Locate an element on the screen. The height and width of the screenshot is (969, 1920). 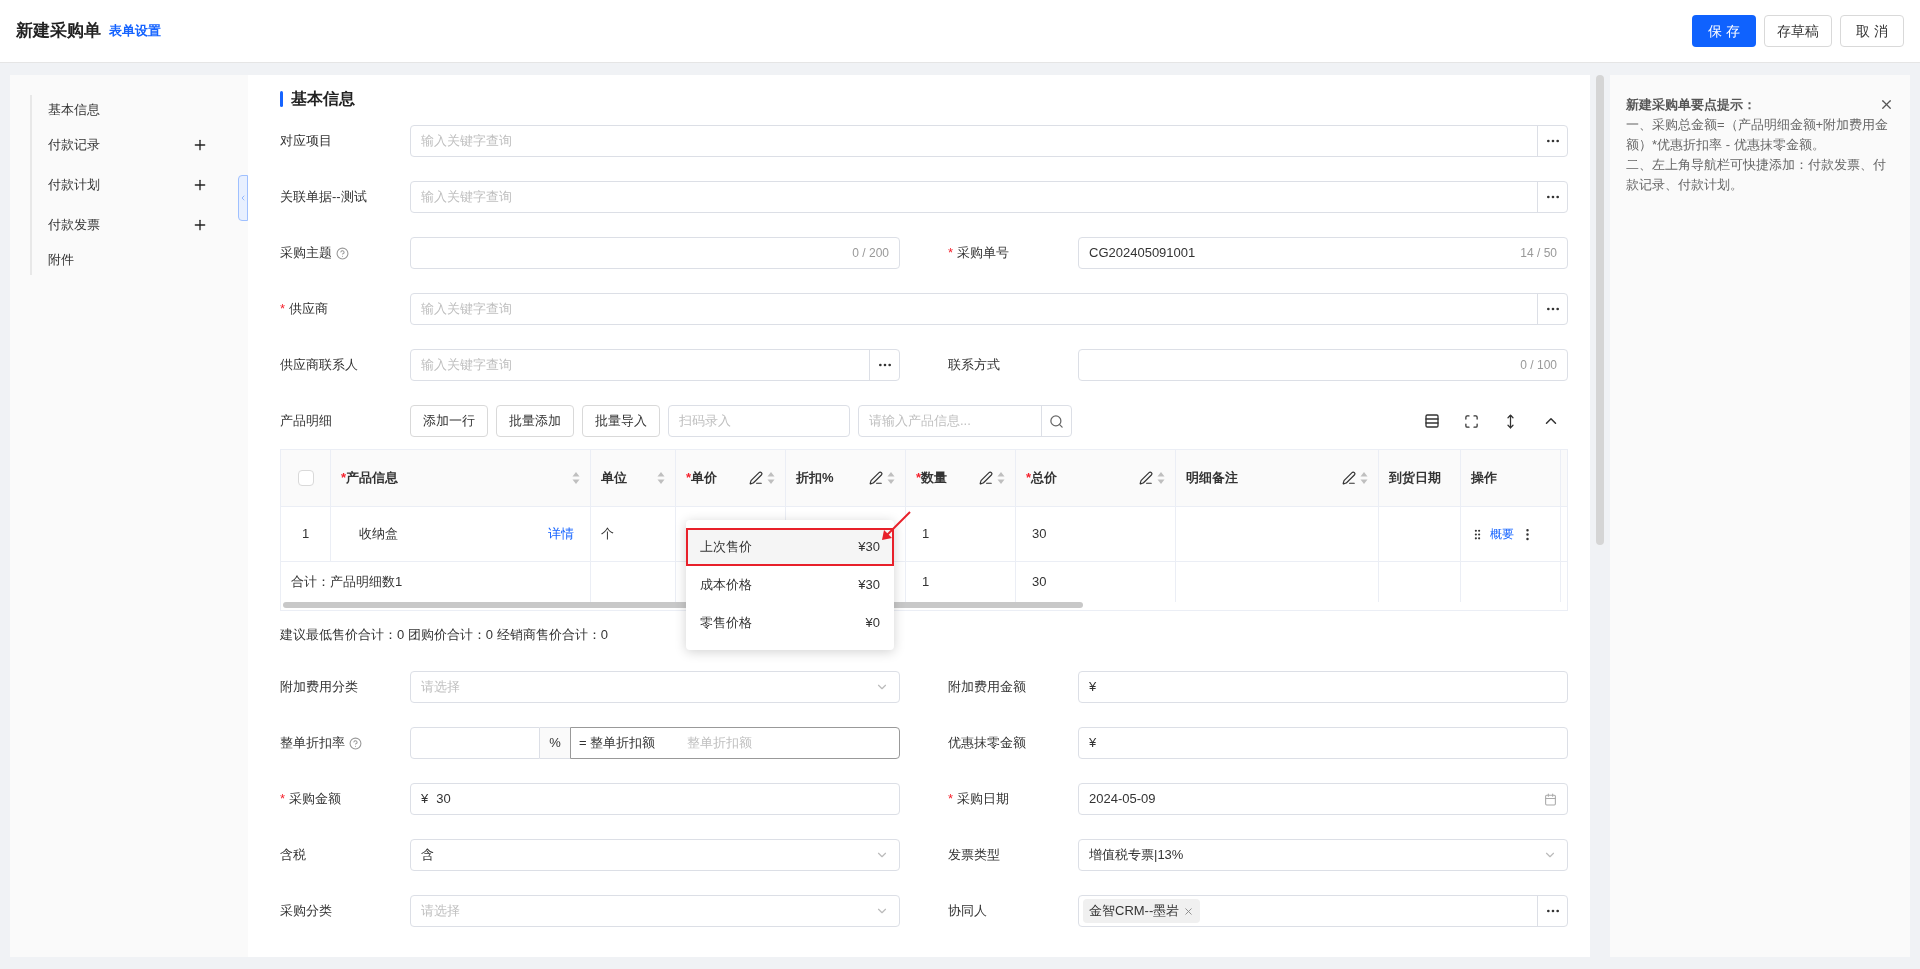
price-option: 成本价格 ¥30 is located at coordinates (790, 585).